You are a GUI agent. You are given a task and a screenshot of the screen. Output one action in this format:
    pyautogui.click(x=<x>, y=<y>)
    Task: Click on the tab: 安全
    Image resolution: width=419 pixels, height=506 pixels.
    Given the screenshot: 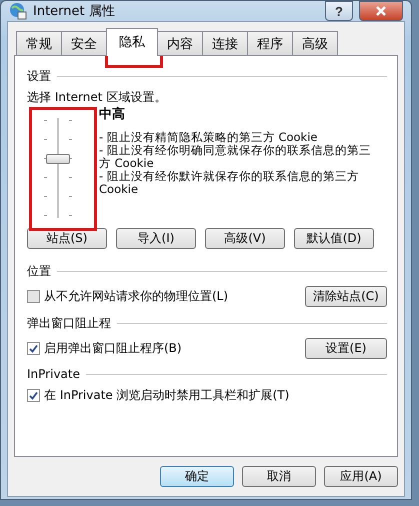 What is the action you would take?
    pyautogui.click(x=84, y=43)
    